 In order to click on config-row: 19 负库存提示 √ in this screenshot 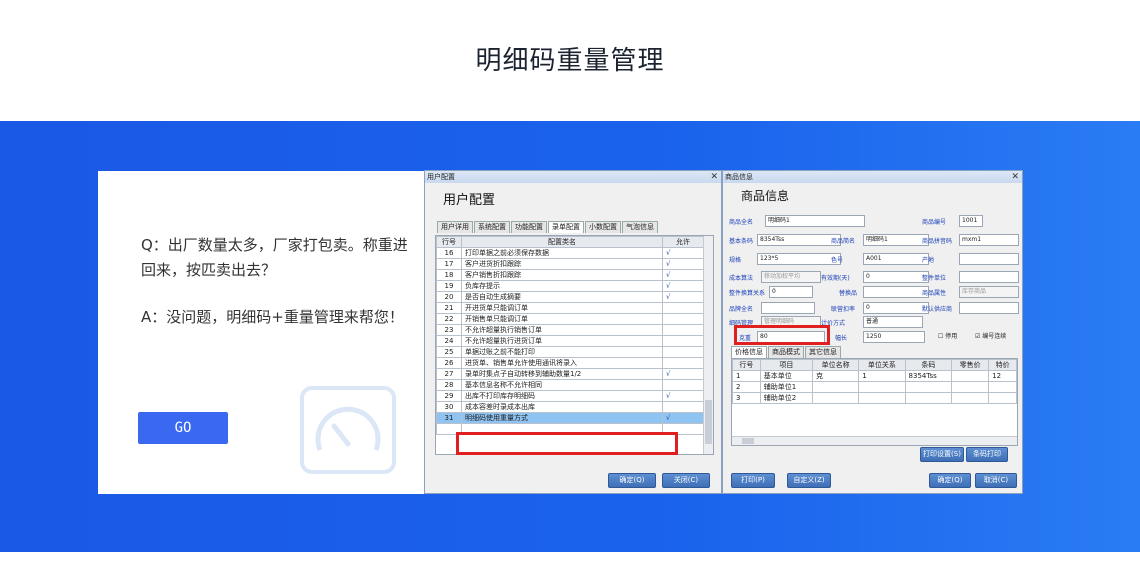, I will do `click(570, 286)`.